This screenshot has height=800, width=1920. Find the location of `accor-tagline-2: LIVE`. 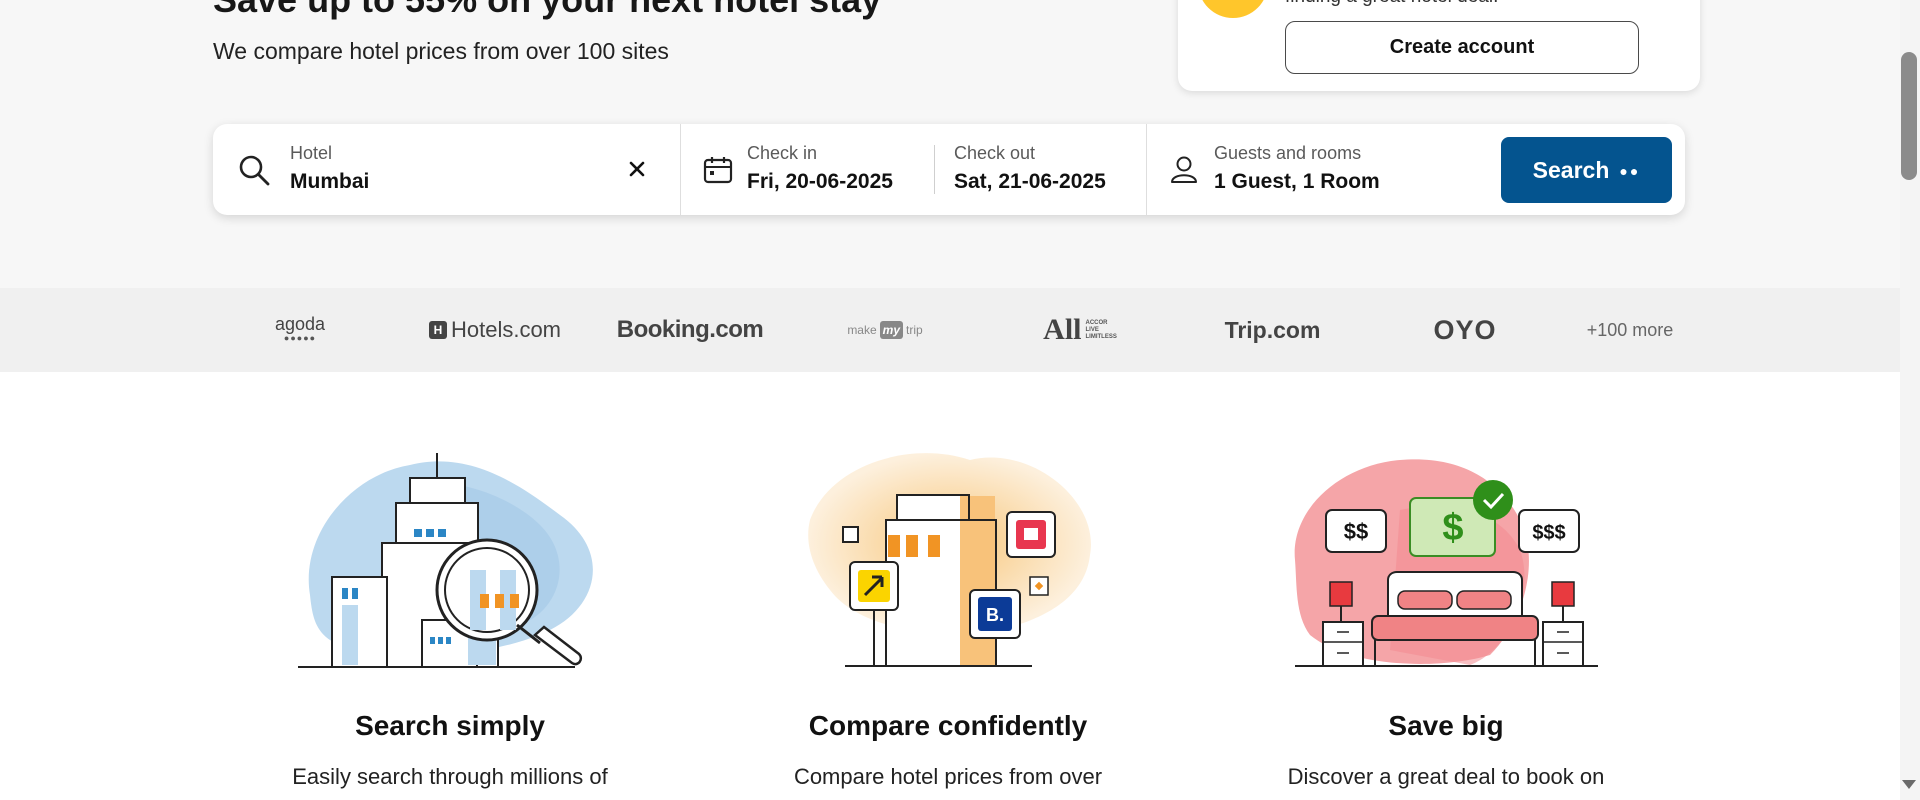

accor-tagline-2: LIVE is located at coordinates (1092, 329).